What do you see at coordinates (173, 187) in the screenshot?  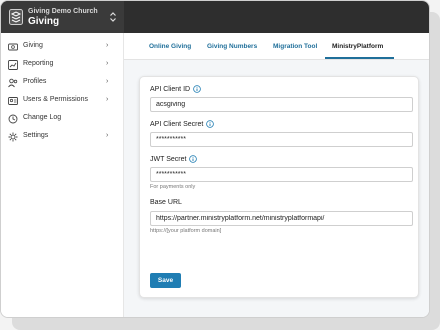 I see `jwt-secret-help: For payments only` at bounding box center [173, 187].